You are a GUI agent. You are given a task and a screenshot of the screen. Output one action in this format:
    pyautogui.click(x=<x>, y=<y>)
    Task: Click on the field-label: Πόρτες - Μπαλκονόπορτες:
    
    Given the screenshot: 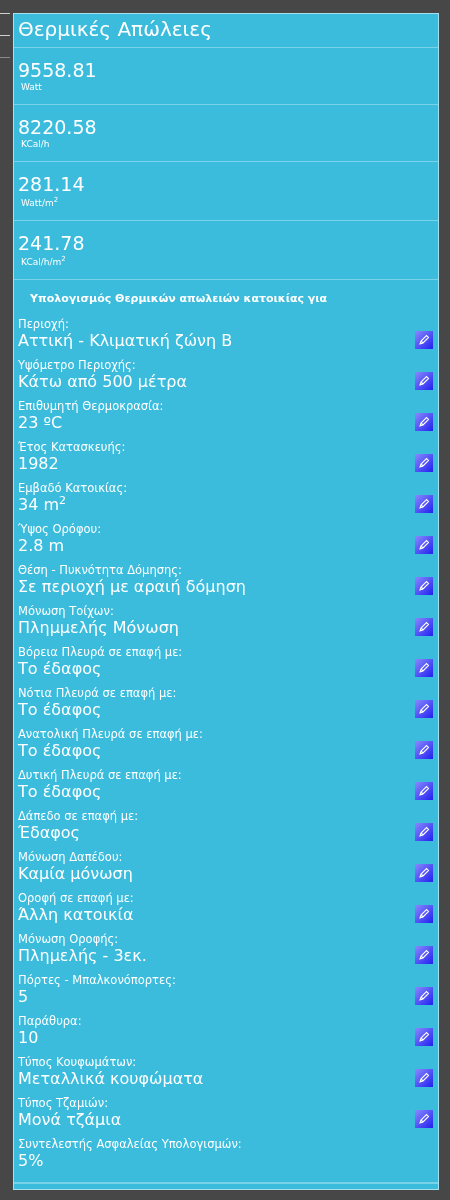 What is the action you would take?
    pyautogui.click(x=97, y=980)
    